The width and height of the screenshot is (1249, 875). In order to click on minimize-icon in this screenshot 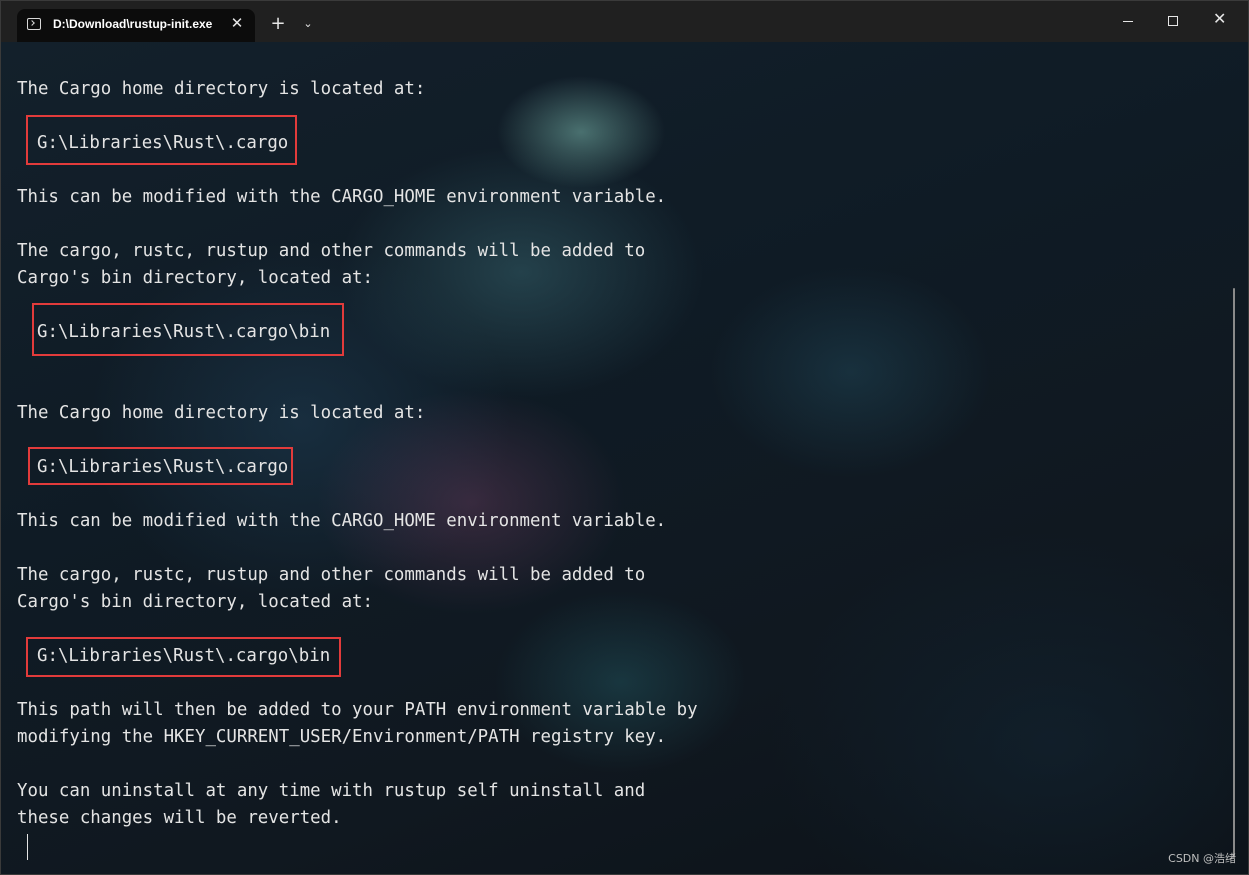, I will do `click(1128, 21)`.